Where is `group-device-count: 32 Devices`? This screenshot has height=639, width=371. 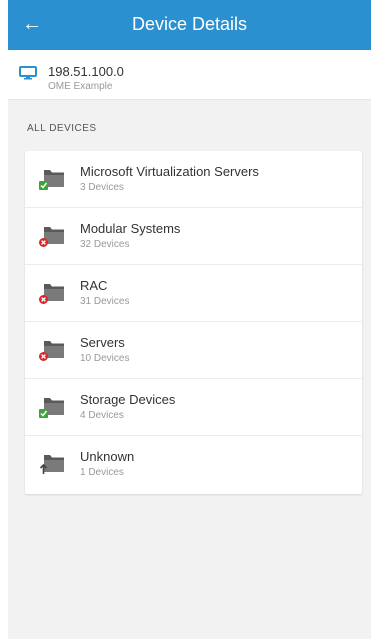 group-device-count: 32 Devices is located at coordinates (105, 244).